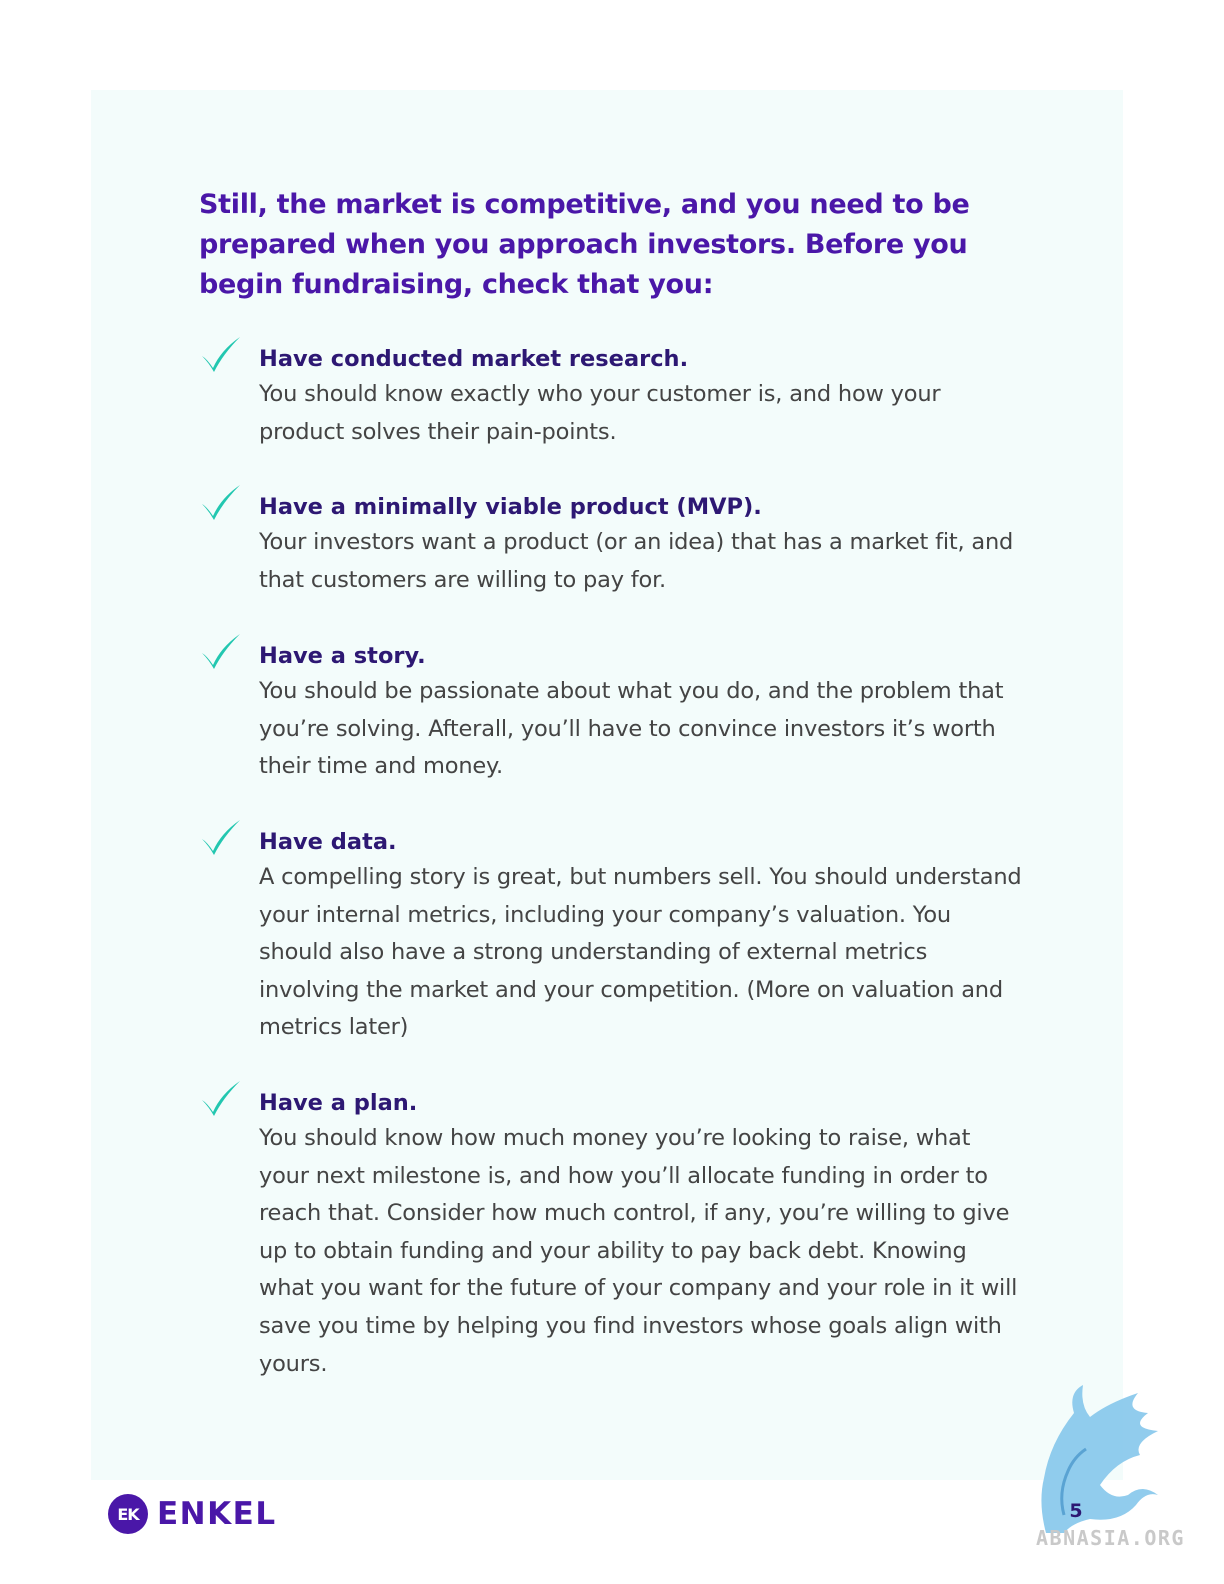 Image resolution: width=1224 pixels, height=1584 pixels. What do you see at coordinates (1099, 1459) in the screenshot?
I see `griffin-logo-icon` at bounding box center [1099, 1459].